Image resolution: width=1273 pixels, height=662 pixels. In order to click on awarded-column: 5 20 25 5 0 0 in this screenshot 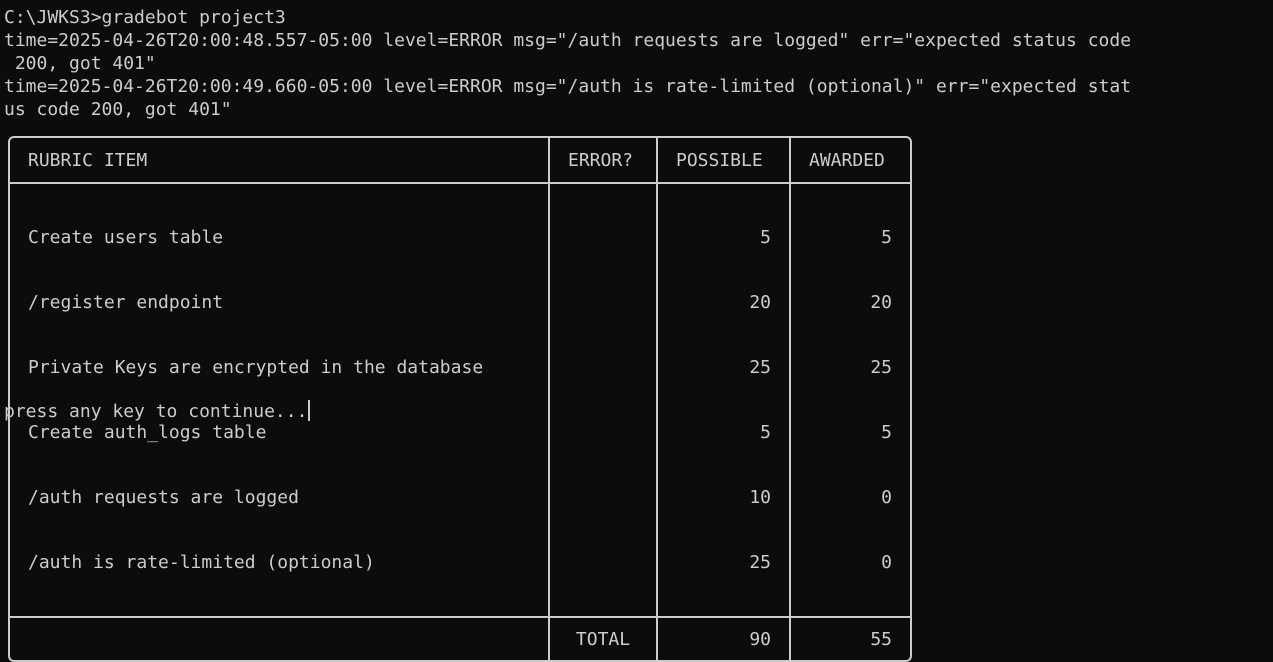, I will do `click(850, 401)`.